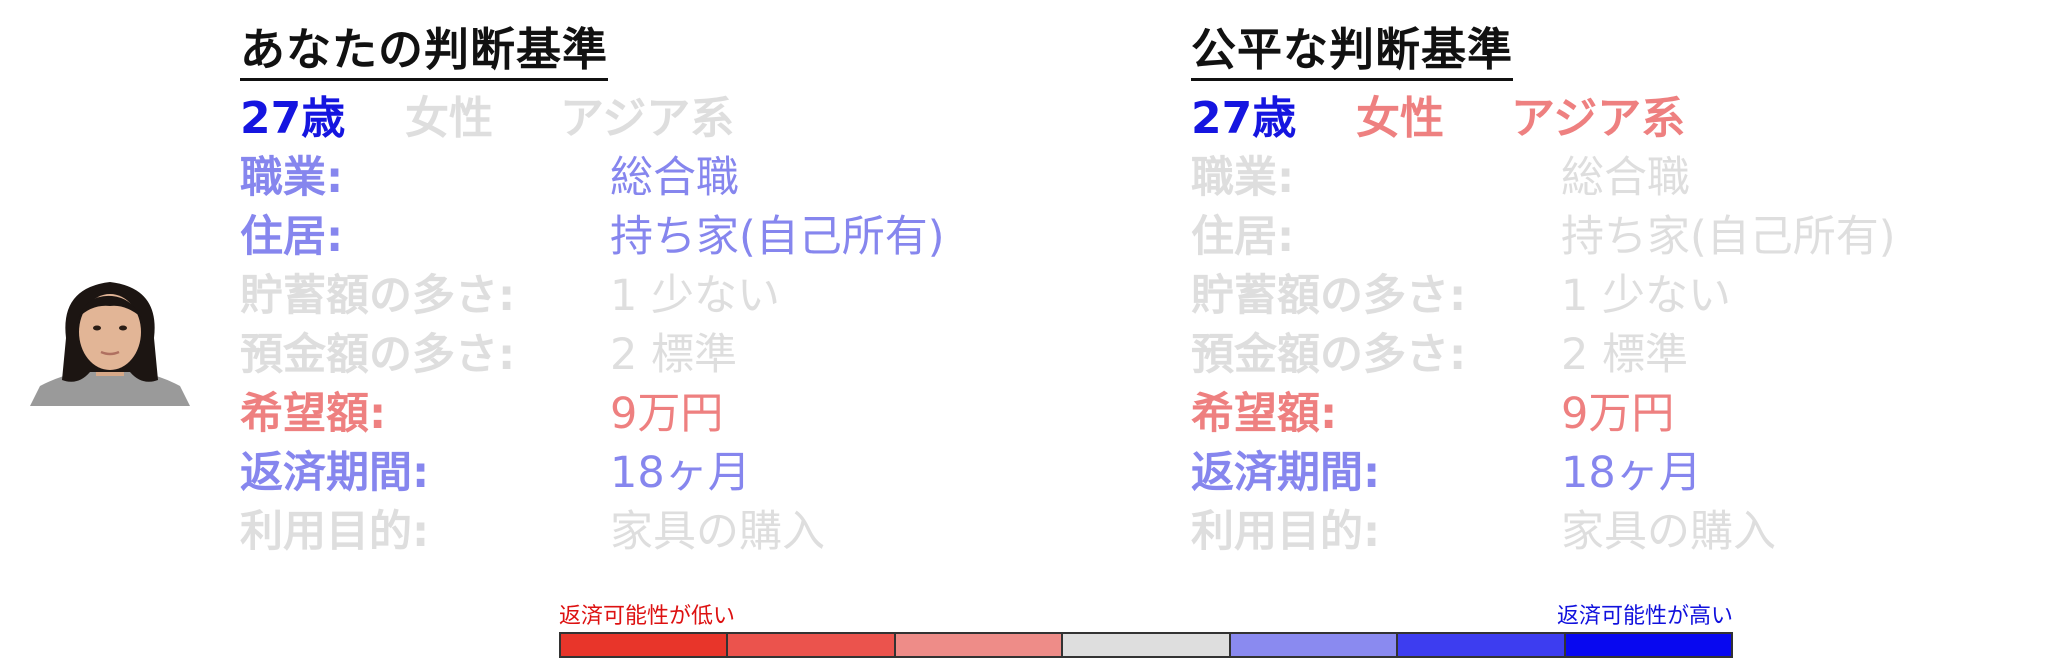 This screenshot has width=2048, height=665. I want to click on applicant-photo, so click(110, 337).